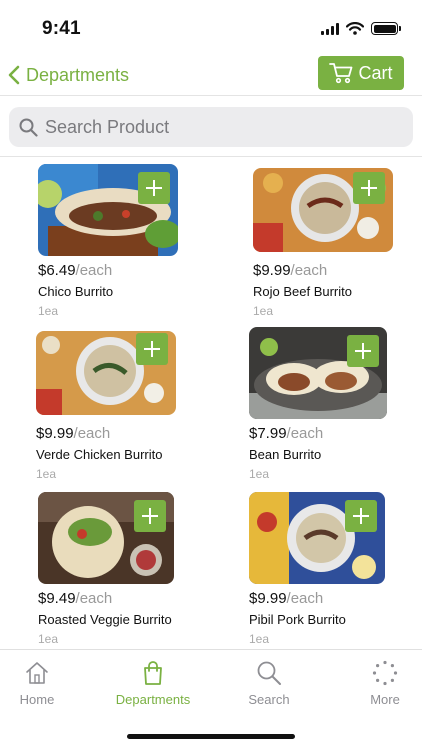 This screenshot has height=750, width=422. I want to click on product-card: $9.99/each Rojo Beef Burrito 1ea, so click(337, 243).